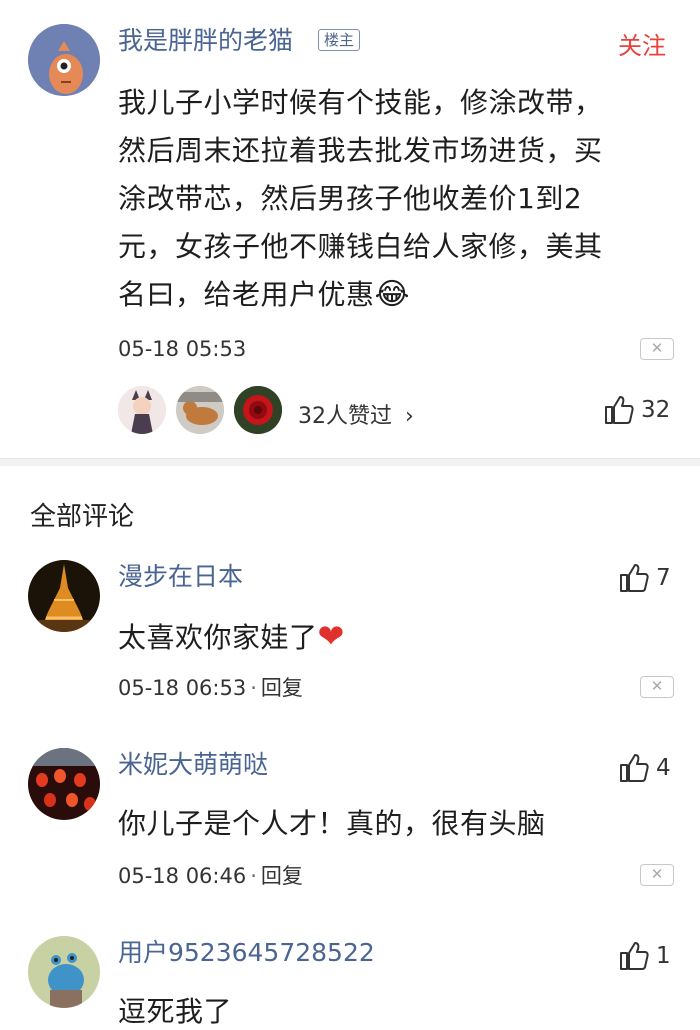 Image resolution: width=700 pixels, height=1030 pixels. Describe the element at coordinates (182, 688) in the screenshot. I see `comment-time-1: 05-18 06:53` at that location.